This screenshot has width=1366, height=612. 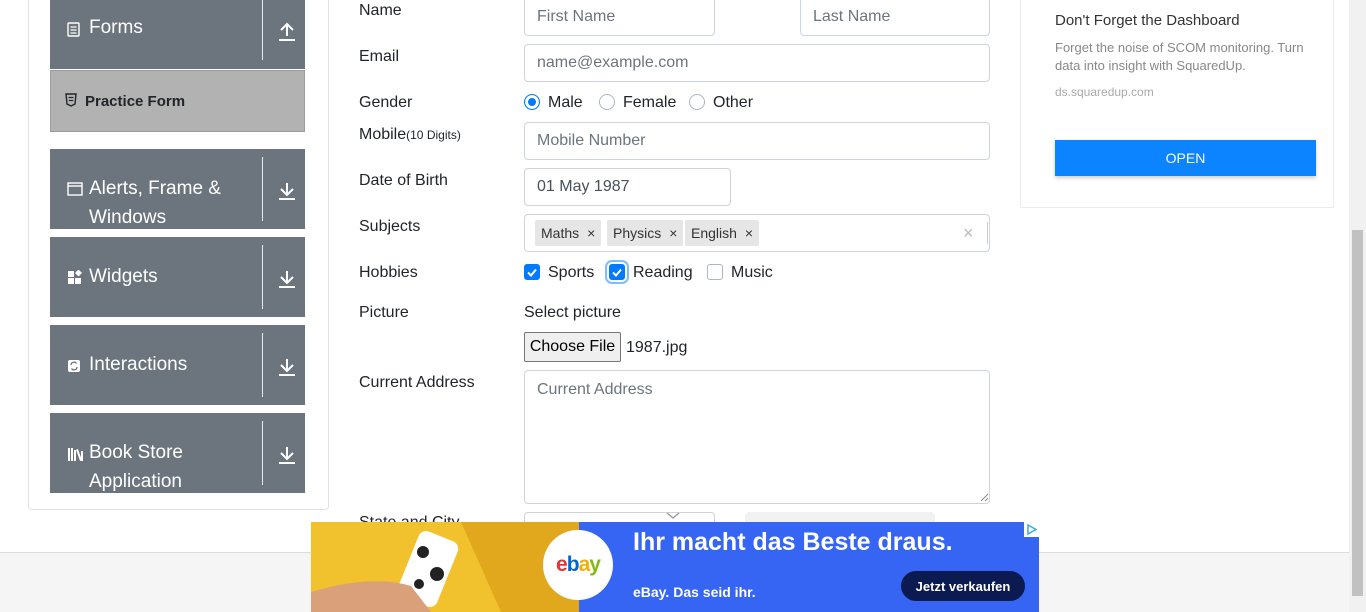 What do you see at coordinates (673, 515) in the screenshot?
I see `chevron-down-icon` at bounding box center [673, 515].